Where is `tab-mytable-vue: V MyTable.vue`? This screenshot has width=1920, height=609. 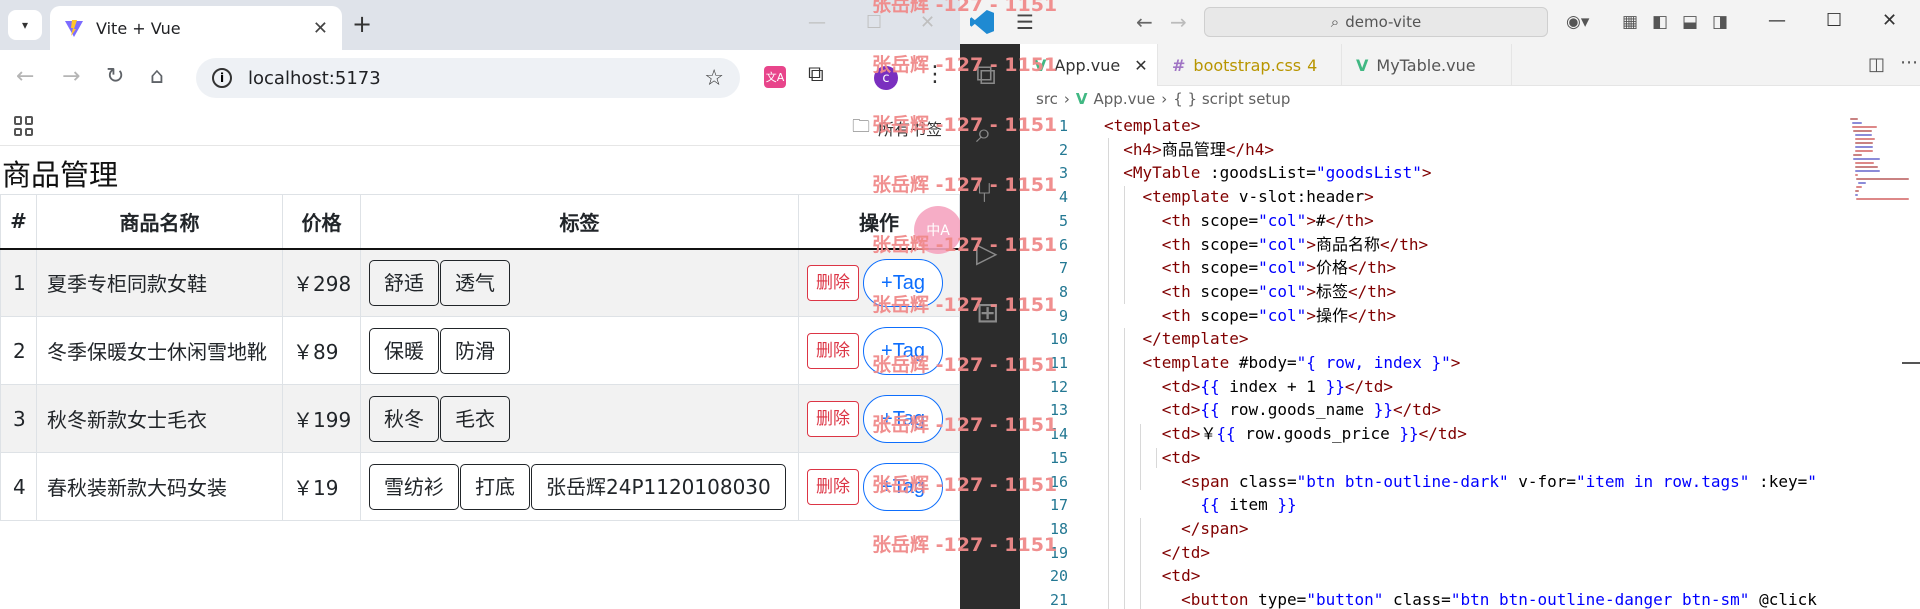
tab-mytable-vue: V MyTable.vue is located at coordinates (1427, 65).